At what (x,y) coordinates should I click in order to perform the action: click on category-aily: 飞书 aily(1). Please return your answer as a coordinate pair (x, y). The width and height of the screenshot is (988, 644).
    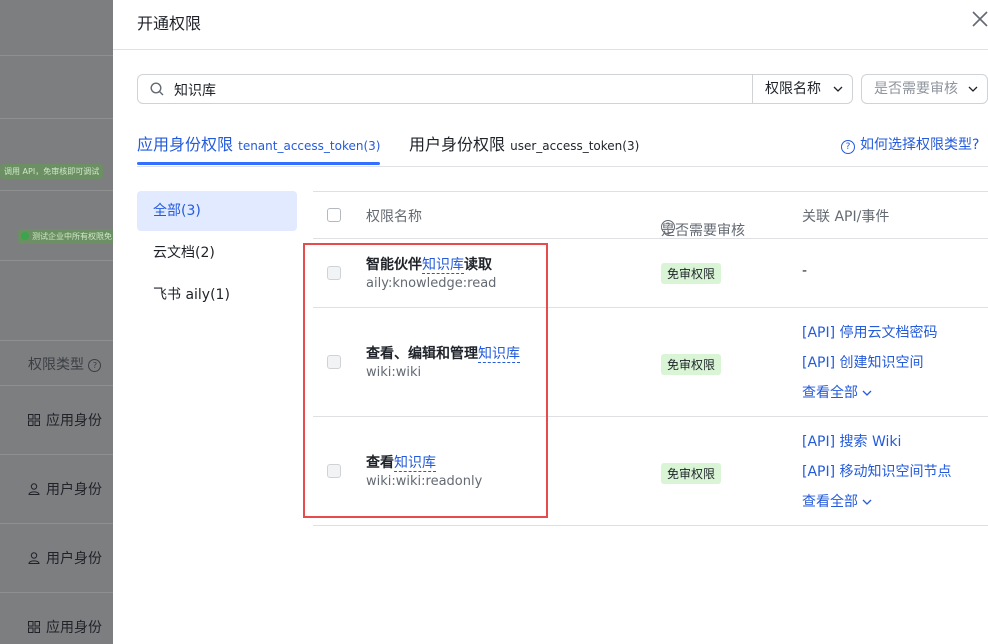
    Looking at the image, I should click on (217, 295).